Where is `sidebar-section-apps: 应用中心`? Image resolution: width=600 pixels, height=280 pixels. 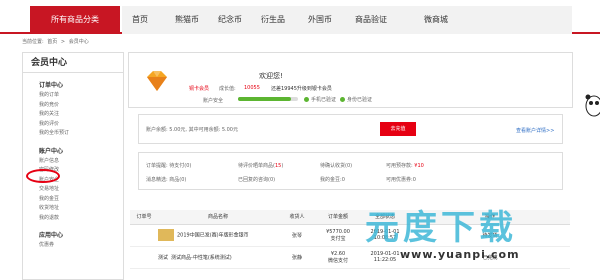 sidebar-section-apps: 应用中心 is located at coordinates (51, 235).